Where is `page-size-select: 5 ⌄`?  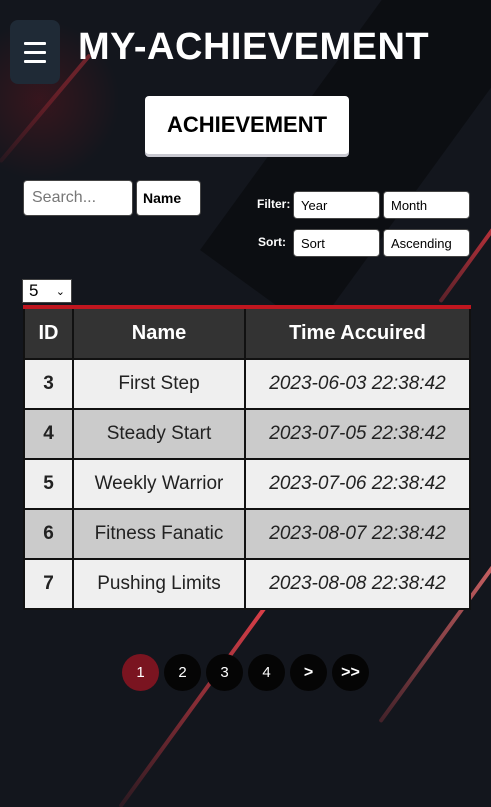 page-size-select: 5 ⌄ is located at coordinates (47, 291).